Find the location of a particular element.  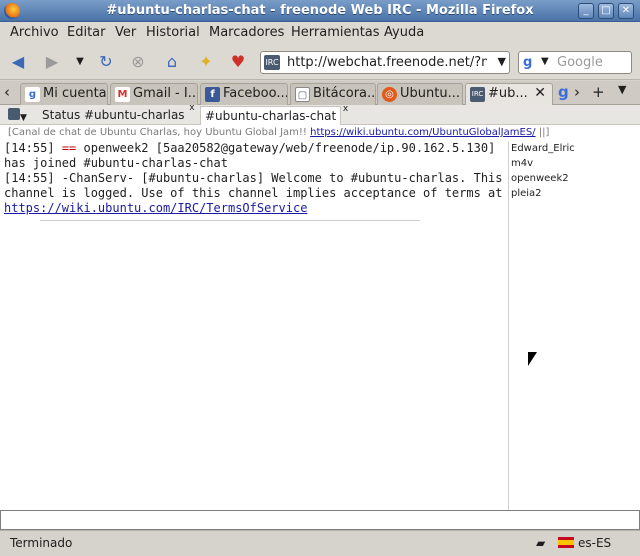

log-line: has joined #ubuntu-charlas-chat is located at coordinates (116, 163).